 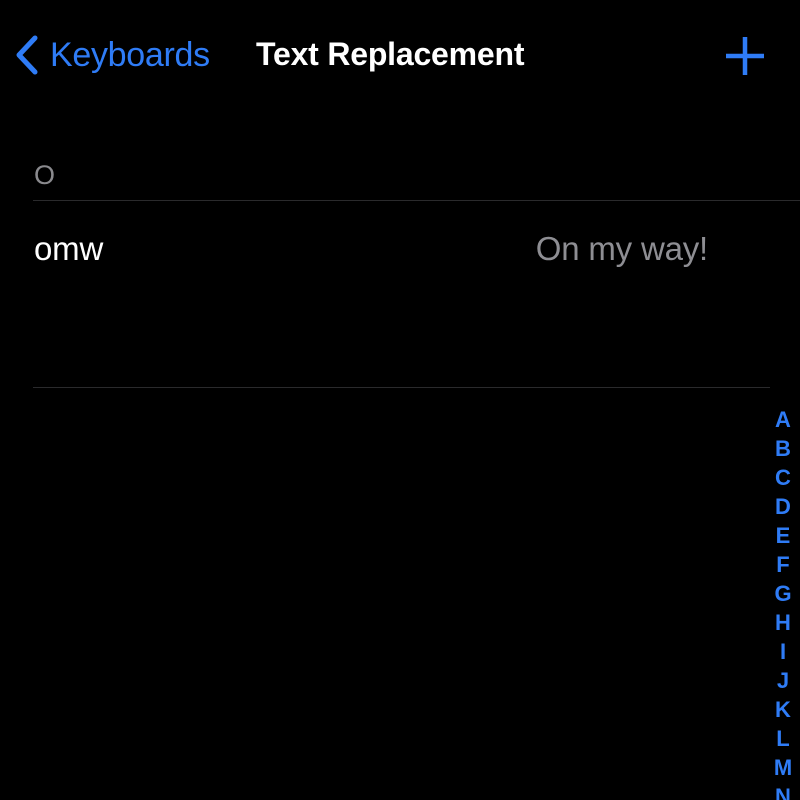 What do you see at coordinates (69, 248) in the screenshot?
I see `shortcut-text: omw` at bounding box center [69, 248].